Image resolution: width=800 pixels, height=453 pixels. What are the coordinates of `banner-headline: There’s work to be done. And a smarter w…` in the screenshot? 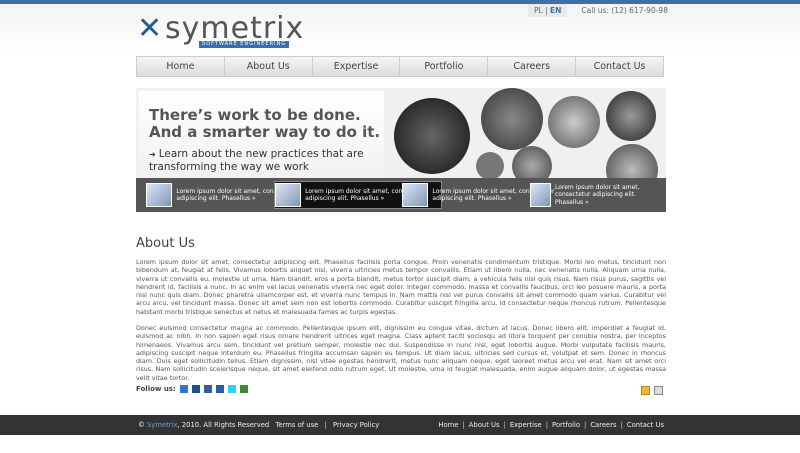 It's located at (269, 124).